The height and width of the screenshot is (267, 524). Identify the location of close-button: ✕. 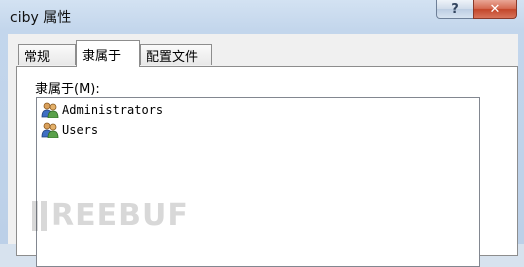
(495, 9).